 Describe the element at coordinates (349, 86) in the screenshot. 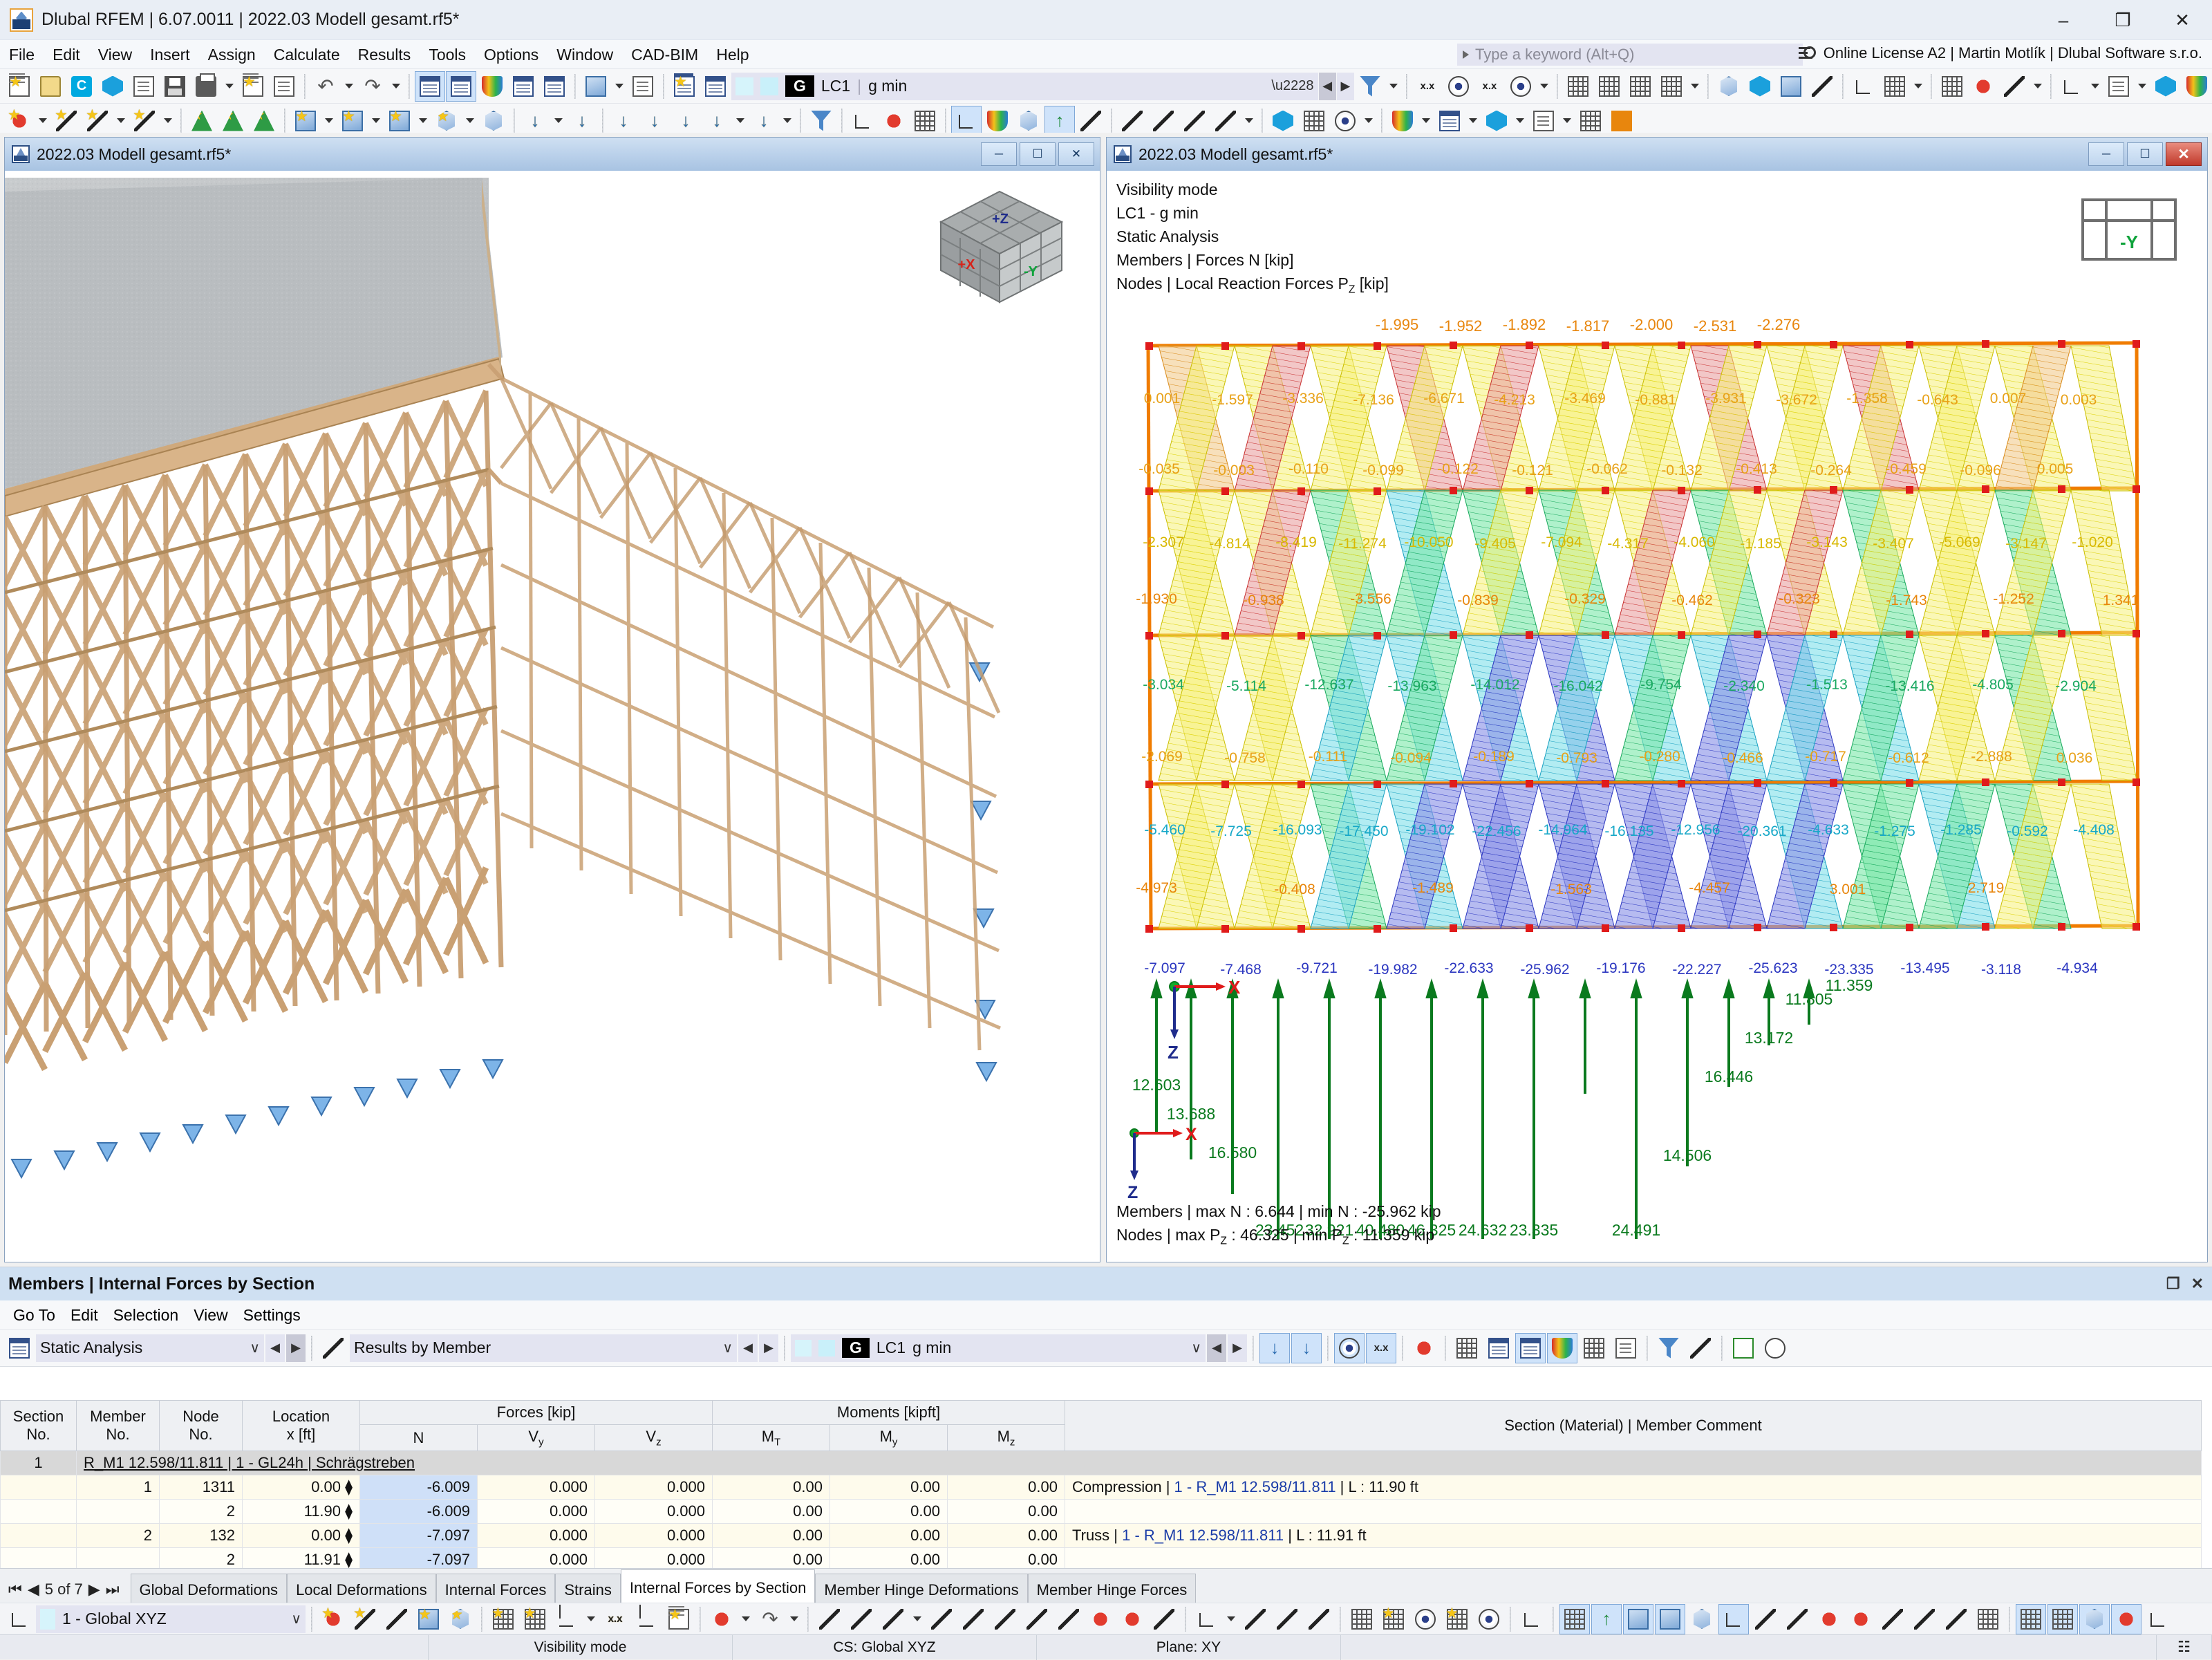

I see `undo-dropdown-icon` at that location.